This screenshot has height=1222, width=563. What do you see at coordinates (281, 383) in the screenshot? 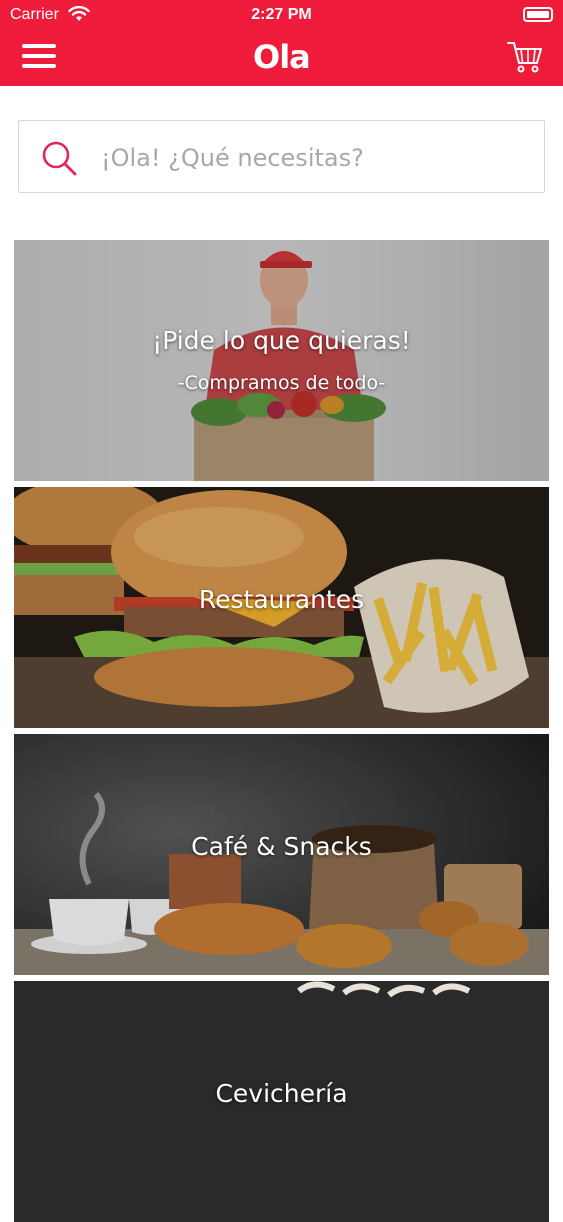
I see `category-subtitle: -Compramos de todo-` at bounding box center [281, 383].